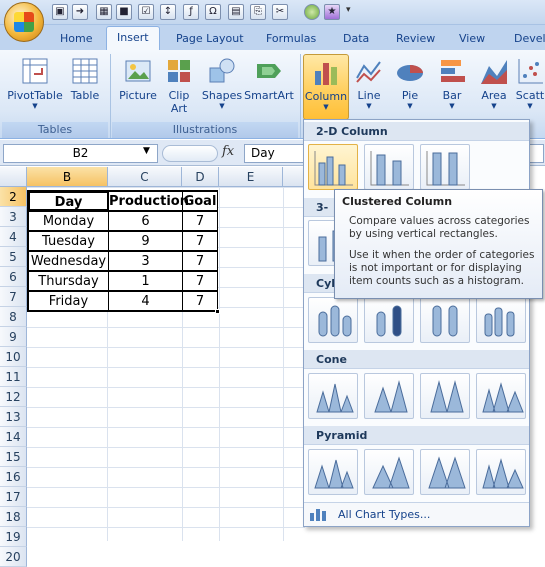  Describe the element at coordinates (13, 557) in the screenshot. I see `row-header: 20` at that location.